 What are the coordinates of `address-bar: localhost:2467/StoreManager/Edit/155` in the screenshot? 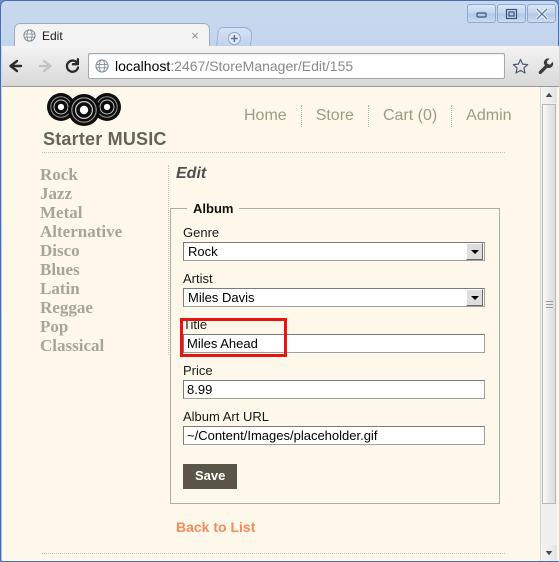 It's located at (296, 66).